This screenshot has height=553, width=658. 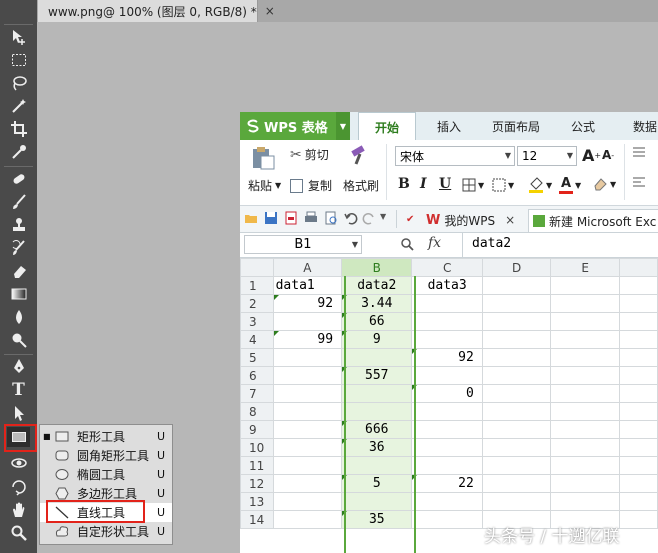 What do you see at coordinates (593, 220) in the screenshot?
I see `doc-tab-new-workbook: 新建 Microsoft Exc` at bounding box center [593, 220].